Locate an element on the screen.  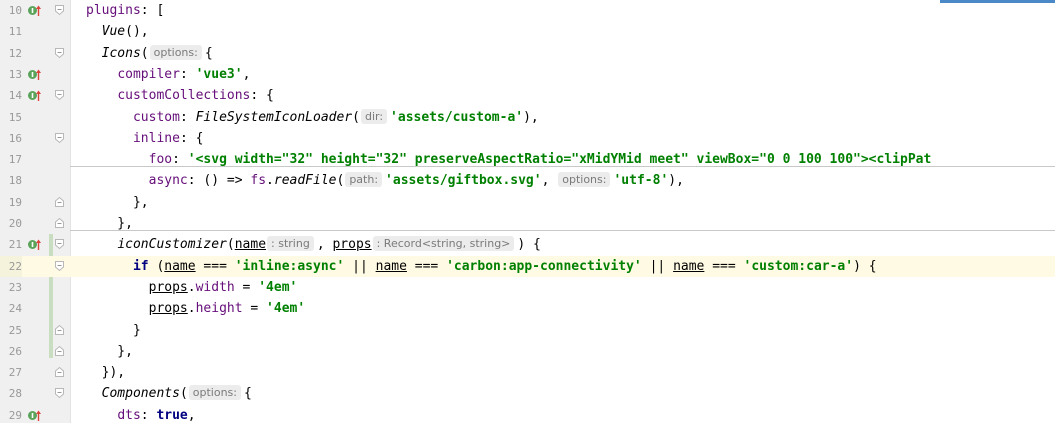
code-line: 25 } is located at coordinates (527, 330).